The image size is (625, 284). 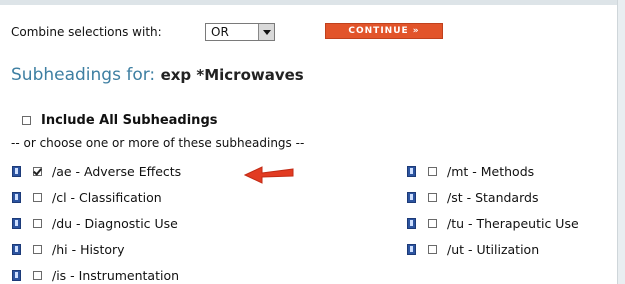 I want to click on include-all-label: Include All Subheadings, so click(x=129, y=120).